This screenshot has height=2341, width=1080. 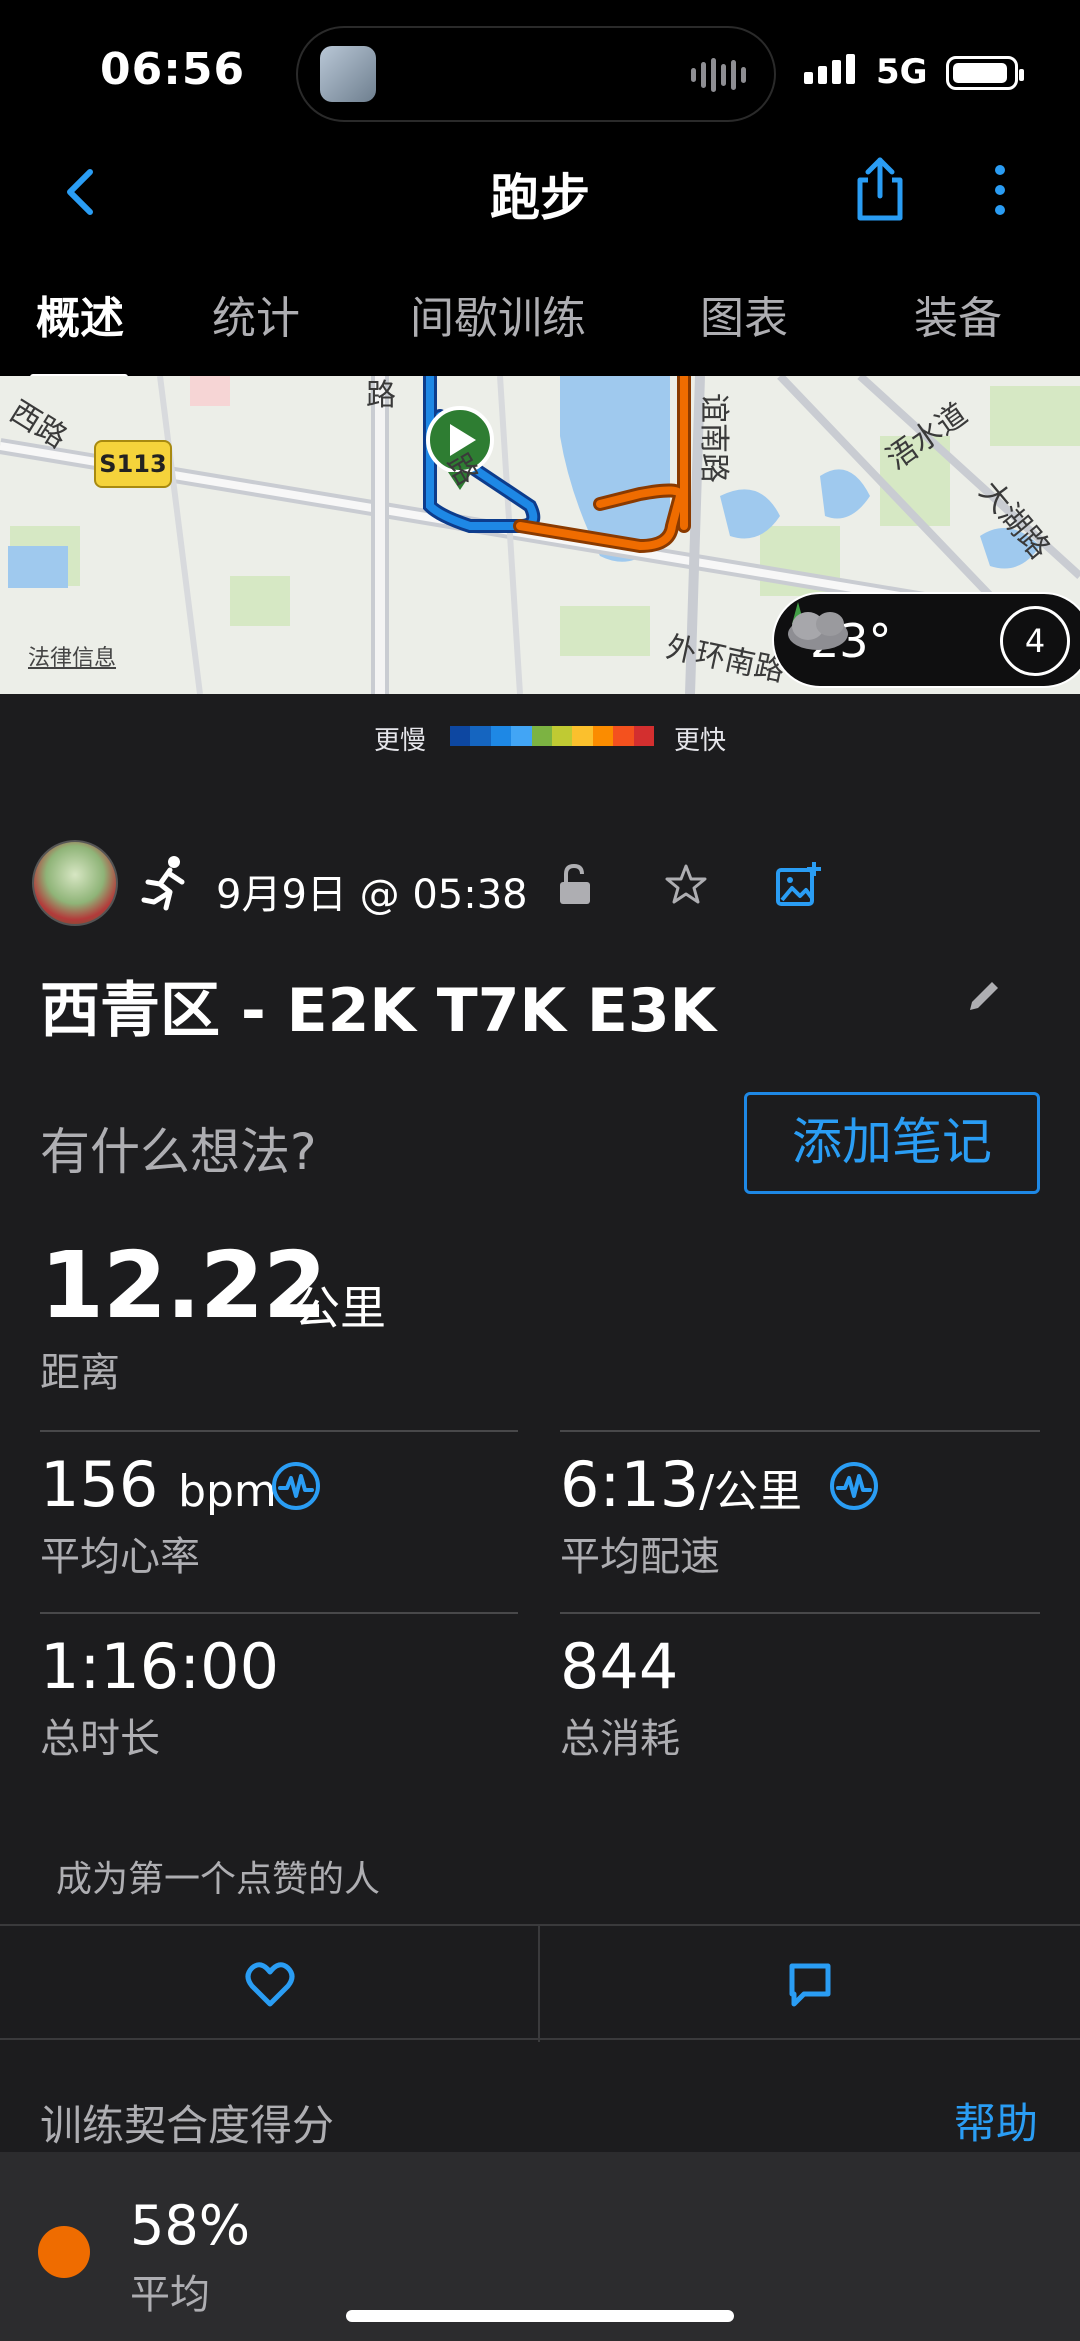 I want to click on tab-bar: 概述 统计 间歇训练 图表 装备, so click(x=540, y=325).